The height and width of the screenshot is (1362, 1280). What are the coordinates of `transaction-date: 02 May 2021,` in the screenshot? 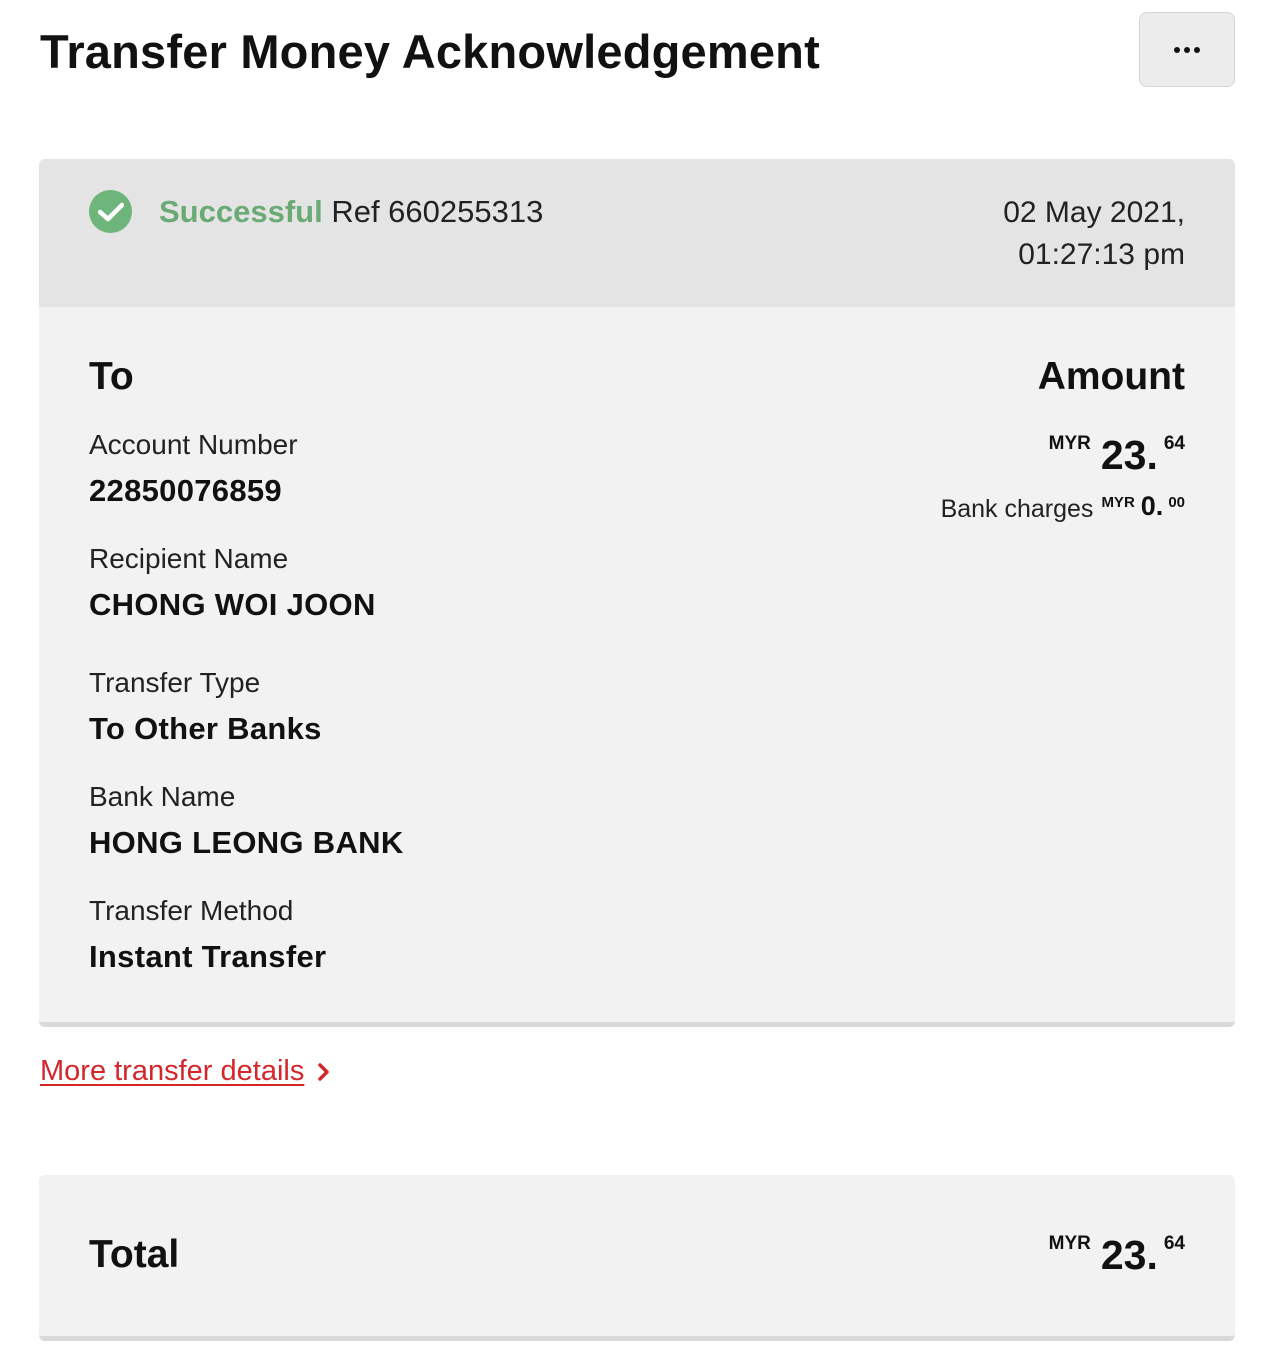 It's located at (1094, 212).